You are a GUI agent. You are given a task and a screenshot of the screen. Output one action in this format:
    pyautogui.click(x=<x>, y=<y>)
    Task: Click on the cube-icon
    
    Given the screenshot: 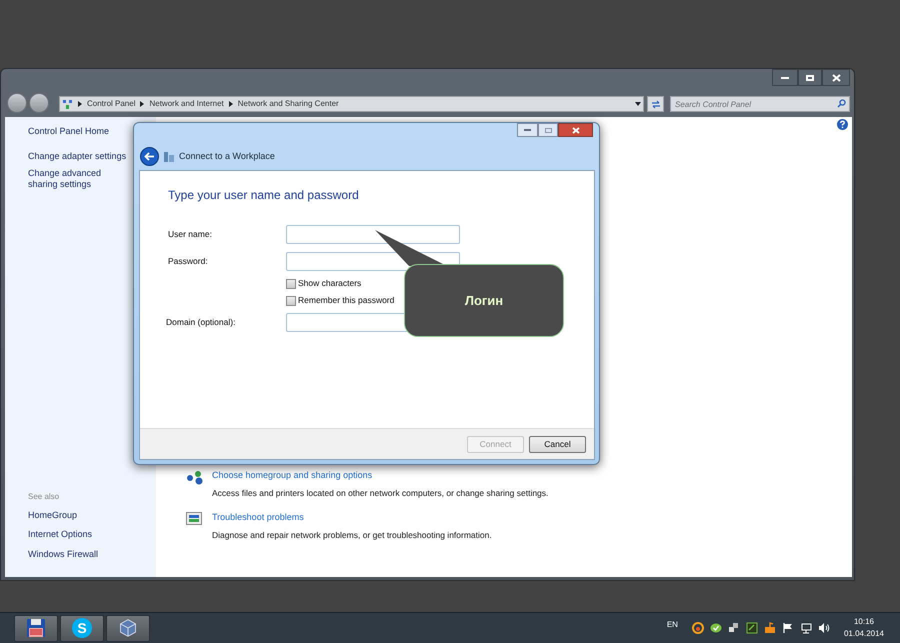 What is the action you would take?
    pyautogui.click(x=128, y=628)
    